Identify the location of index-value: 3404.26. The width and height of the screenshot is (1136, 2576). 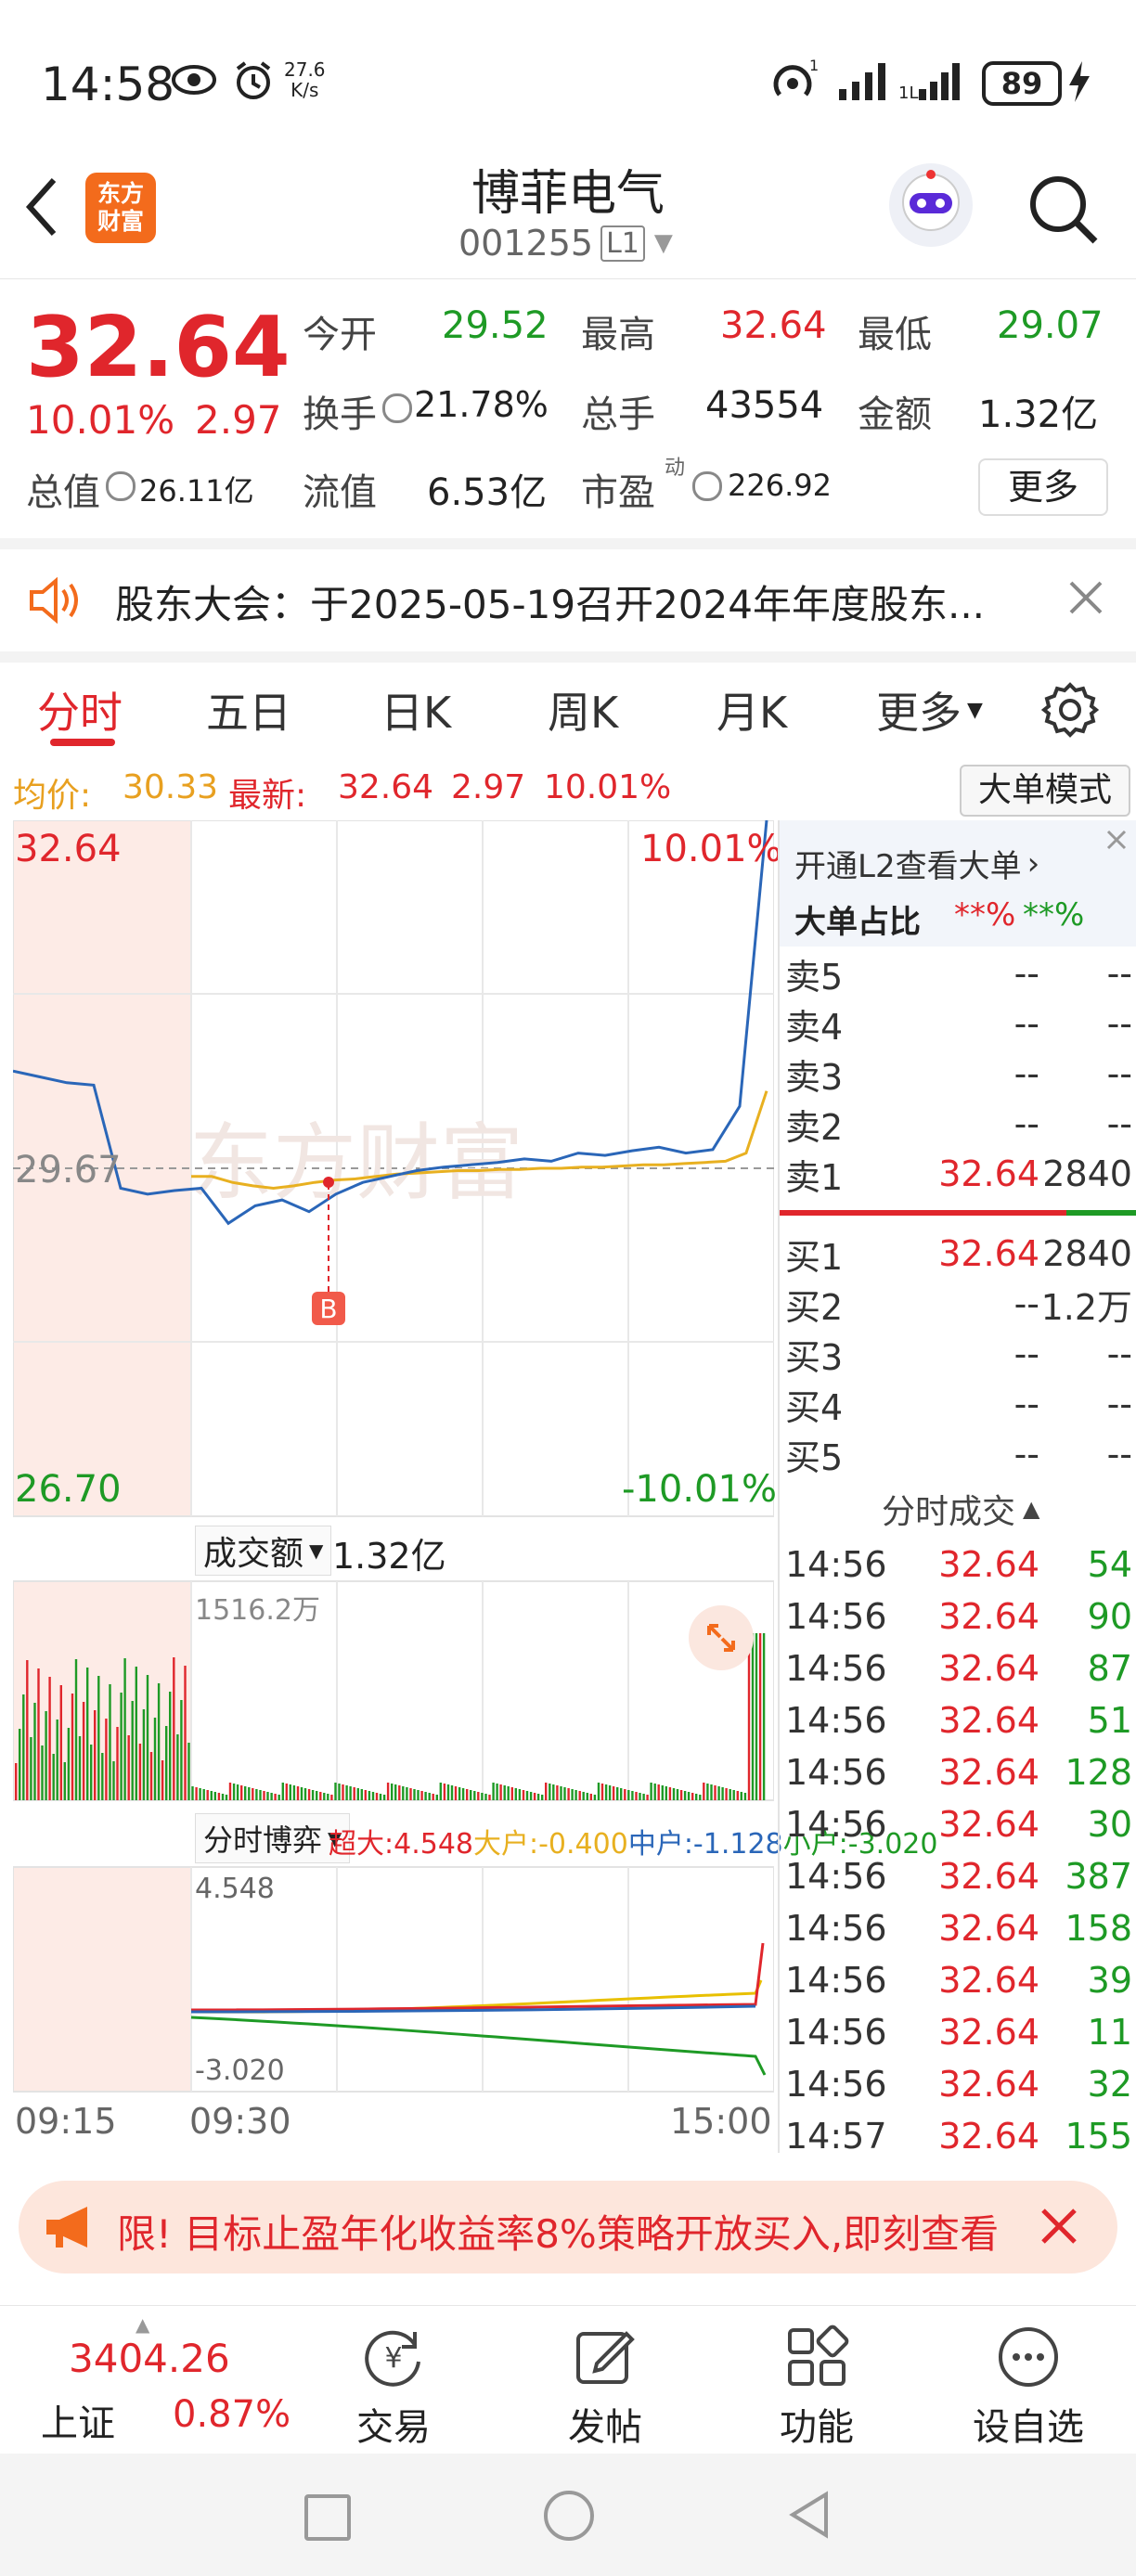
(149, 2358).